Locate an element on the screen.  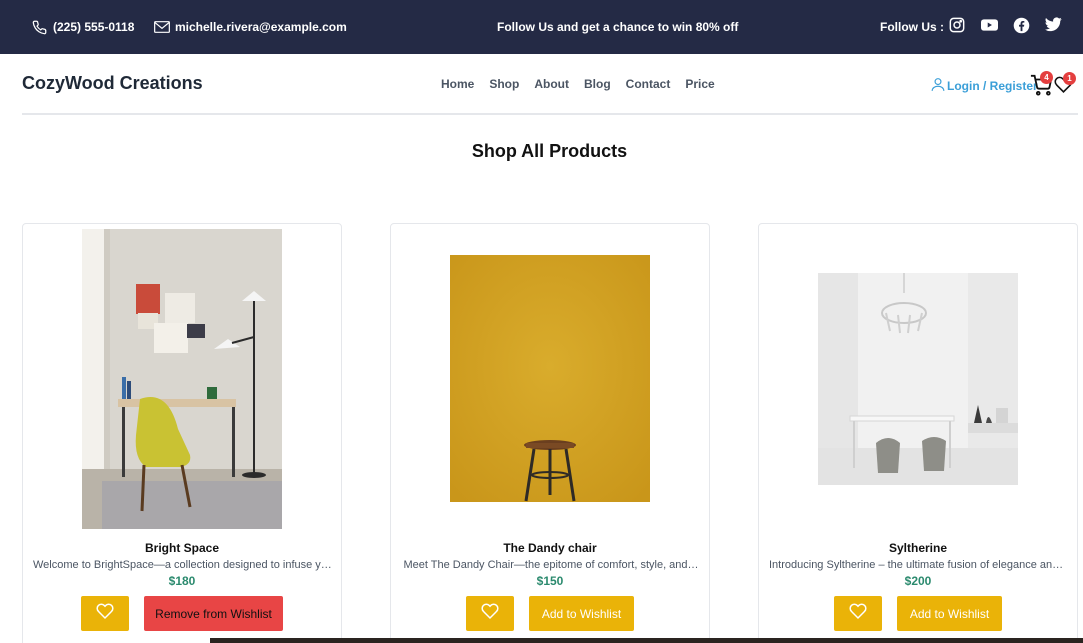
login-register-link: Login / Register is located at coordinates (984, 86).